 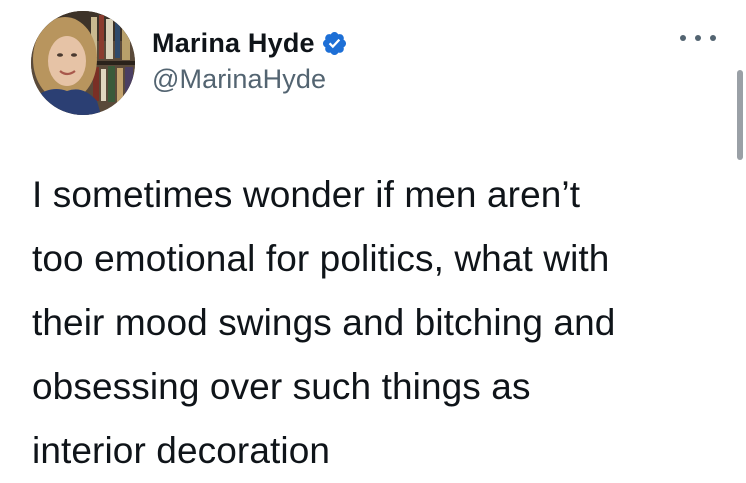 What do you see at coordinates (740, 115) in the screenshot?
I see `scrollbar` at bounding box center [740, 115].